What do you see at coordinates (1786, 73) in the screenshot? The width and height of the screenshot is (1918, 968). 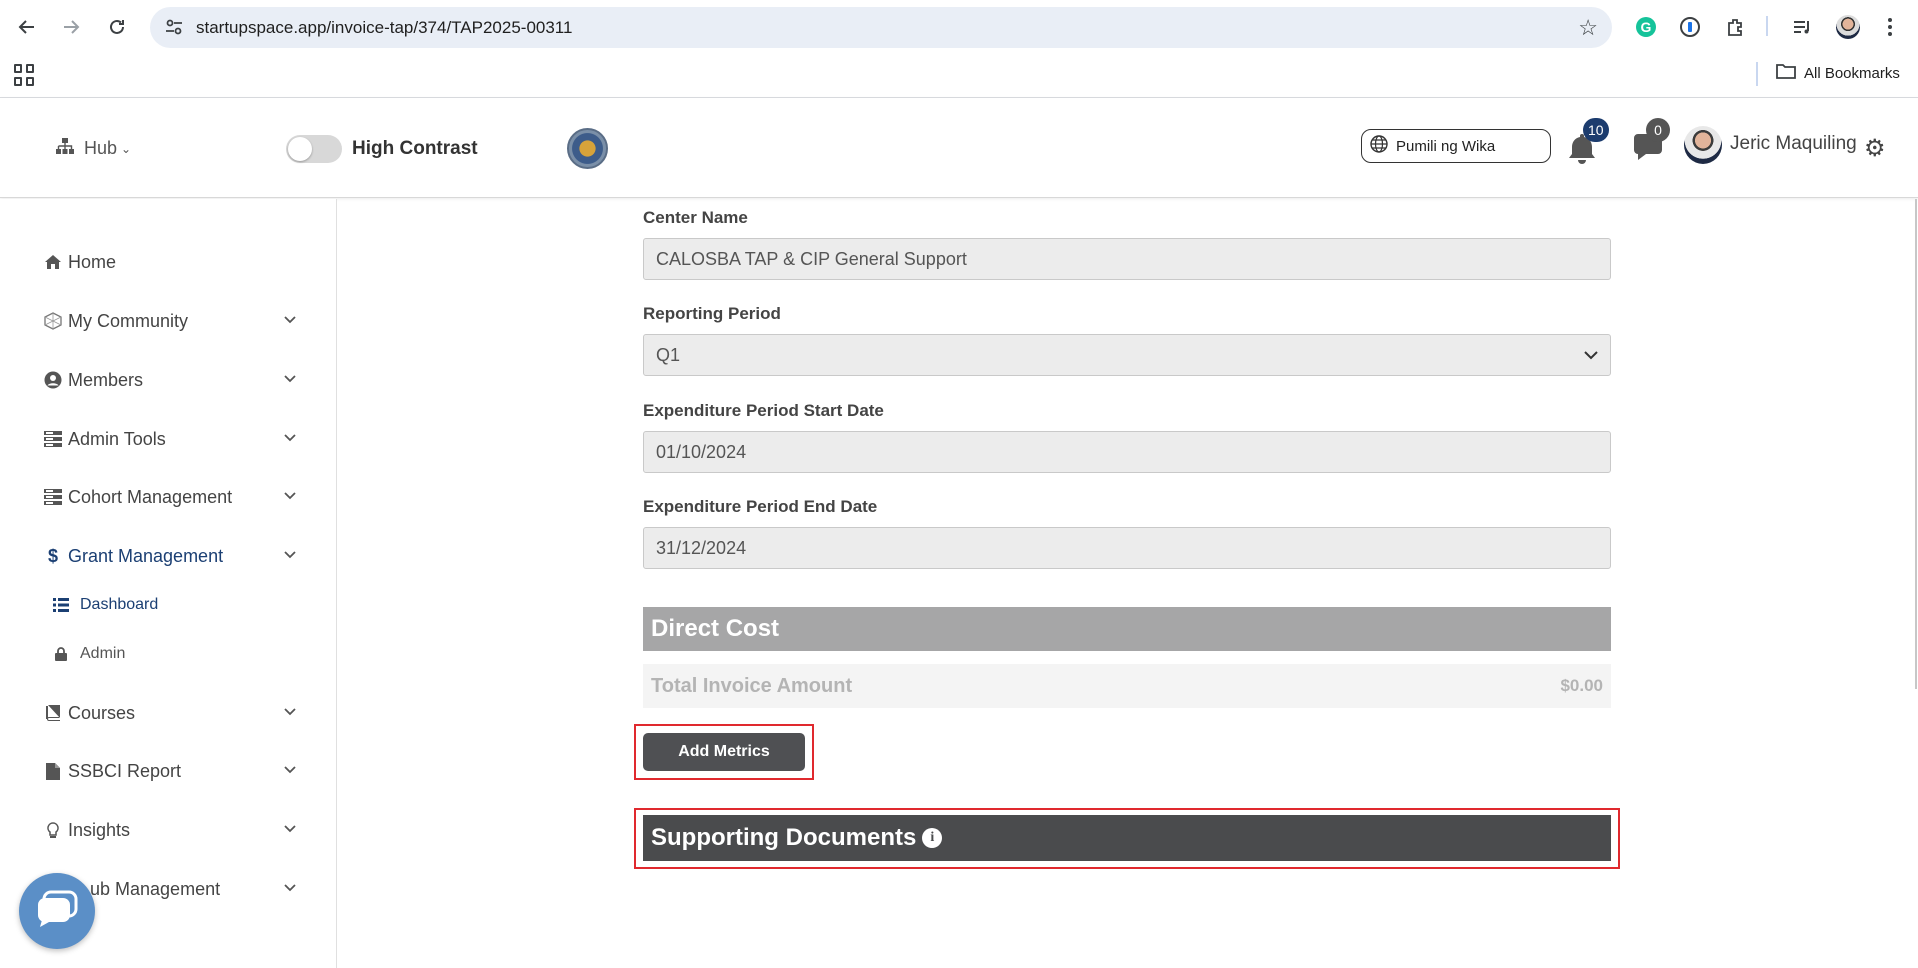 I see `folder-icon` at bounding box center [1786, 73].